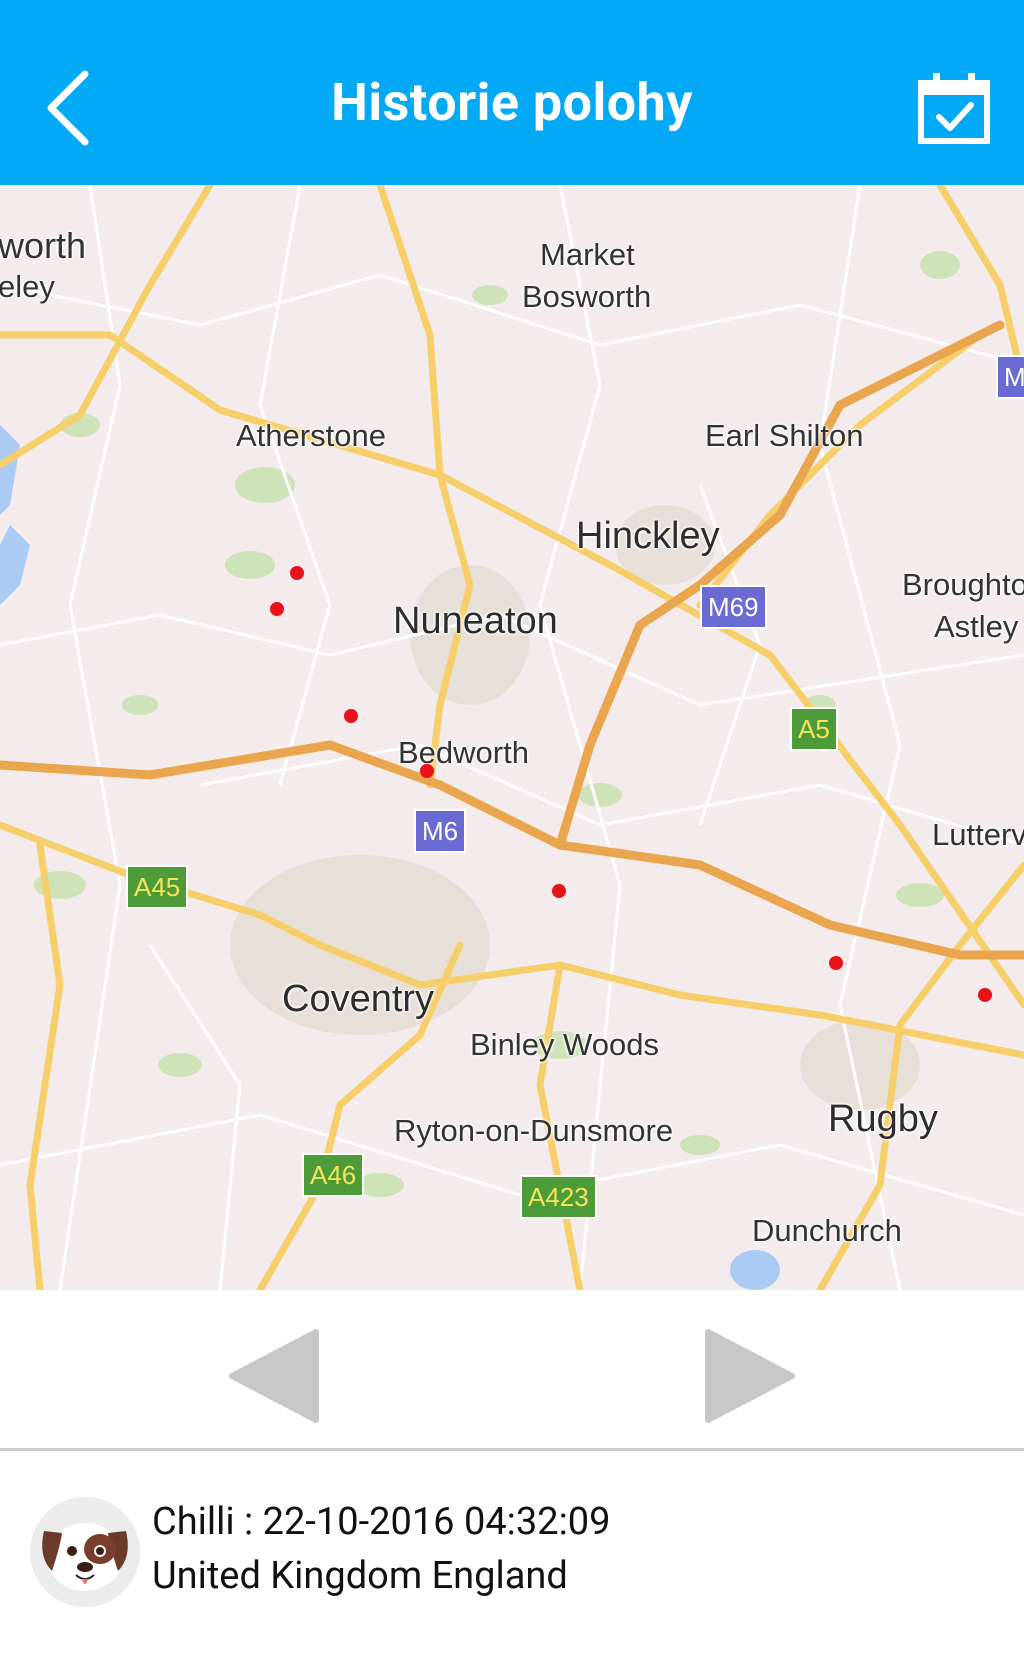  I want to click on map-label-worth: worth, so click(43, 245).